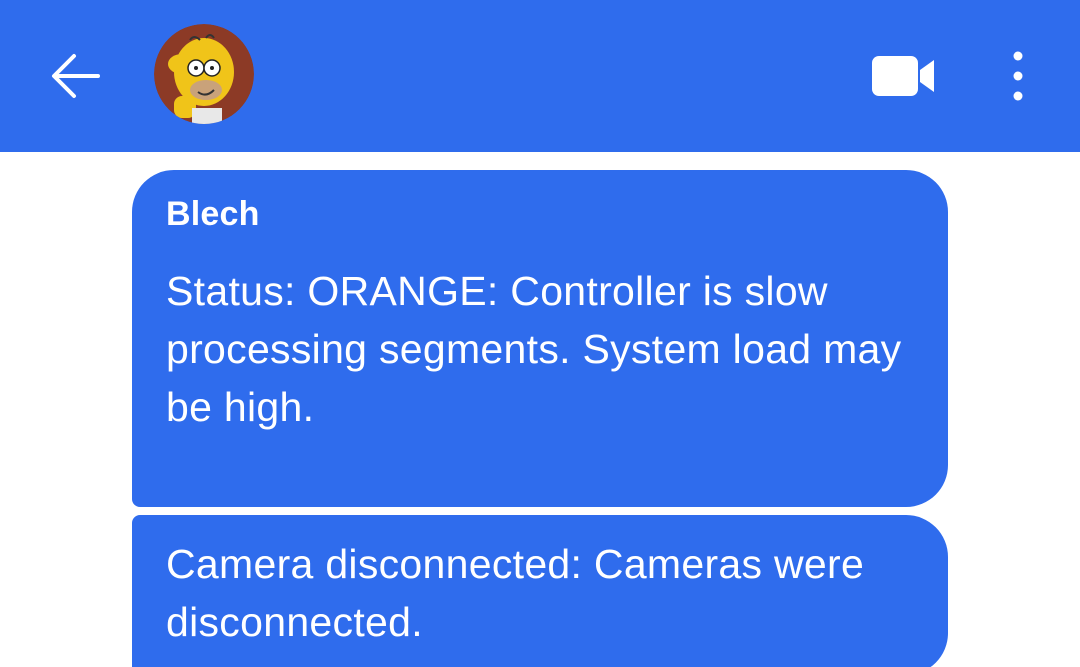 This screenshot has height=667, width=1080. Describe the element at coordinates (213, 214) in the screenshot. I see `sender-name: Blech` at that location.